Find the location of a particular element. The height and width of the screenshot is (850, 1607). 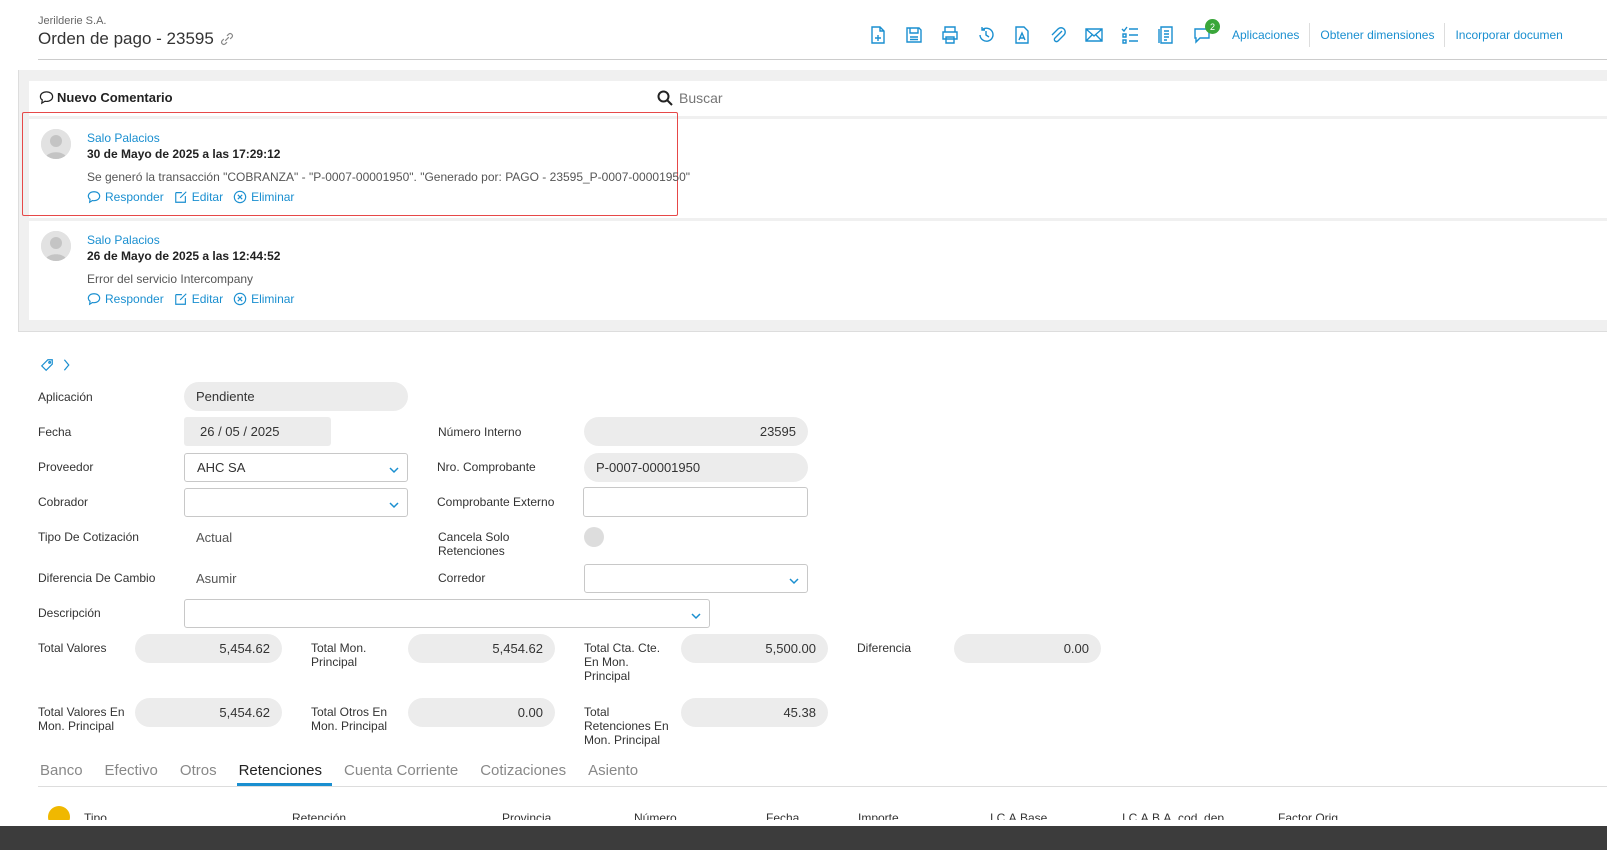

proveedor-select: AHC SA is located at coordinates (296, 467).